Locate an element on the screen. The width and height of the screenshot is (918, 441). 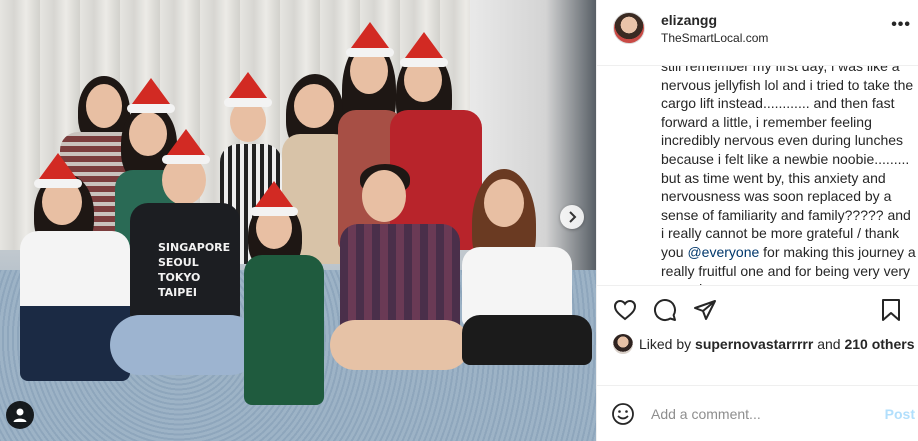
comment-input is located at coordinates (761, 414).